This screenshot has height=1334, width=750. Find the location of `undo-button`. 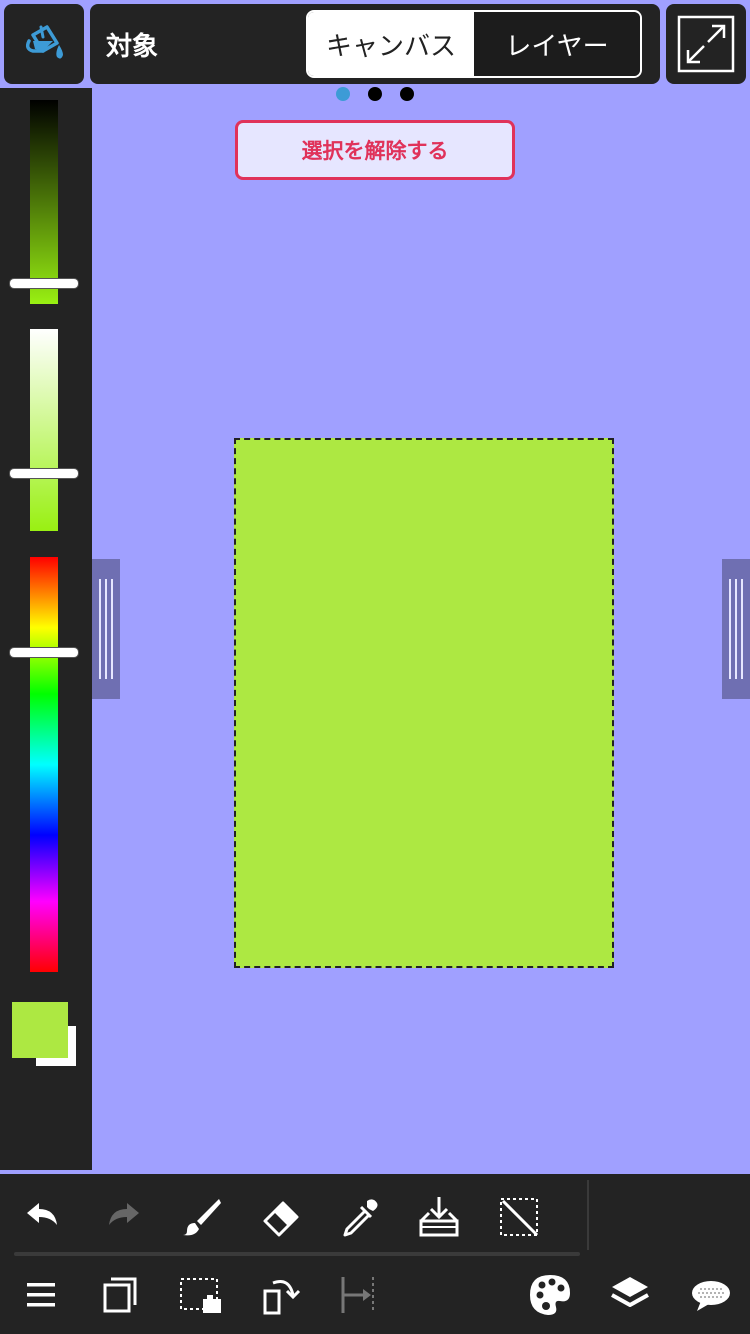

undo-button is located at coordinates (43, 1217).